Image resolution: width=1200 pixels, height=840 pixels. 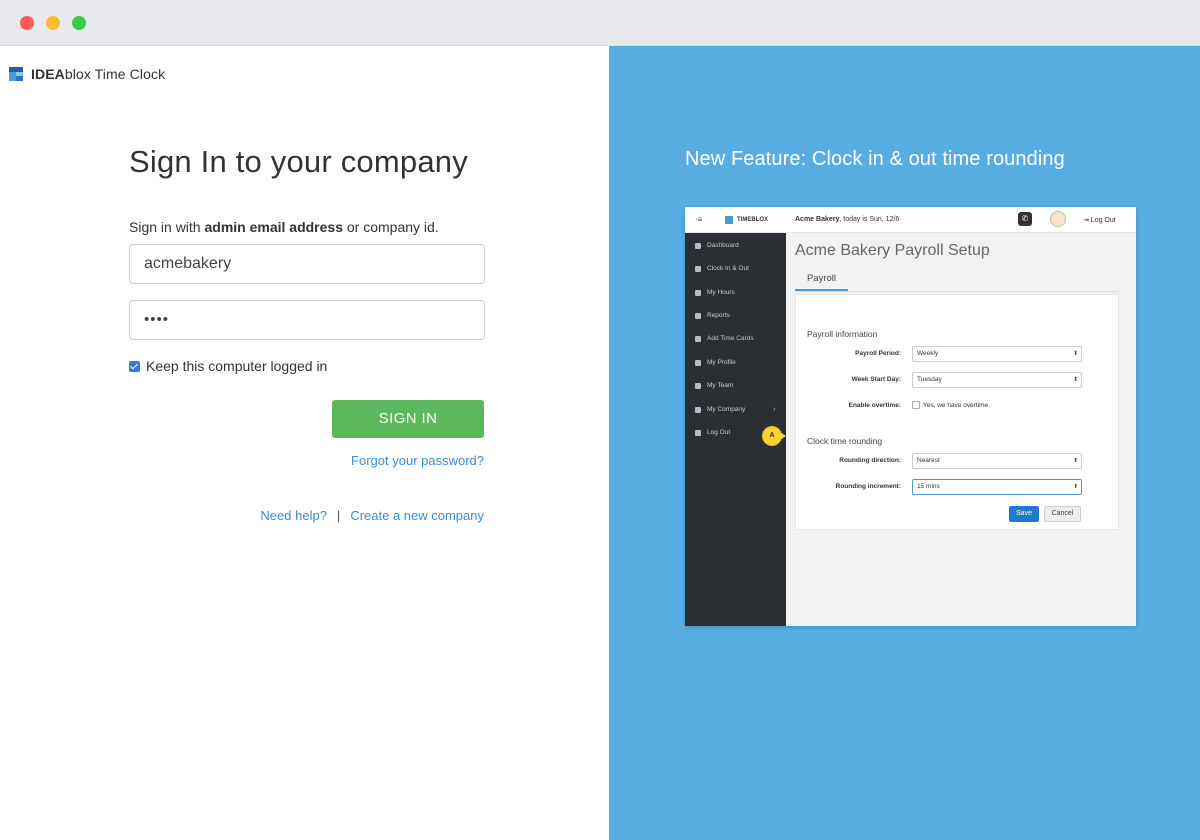 What do you see at coordinates (916, 405) in the screenshot?
I see `checkbox-unchecked-icon` at bounding box center [916, 405].